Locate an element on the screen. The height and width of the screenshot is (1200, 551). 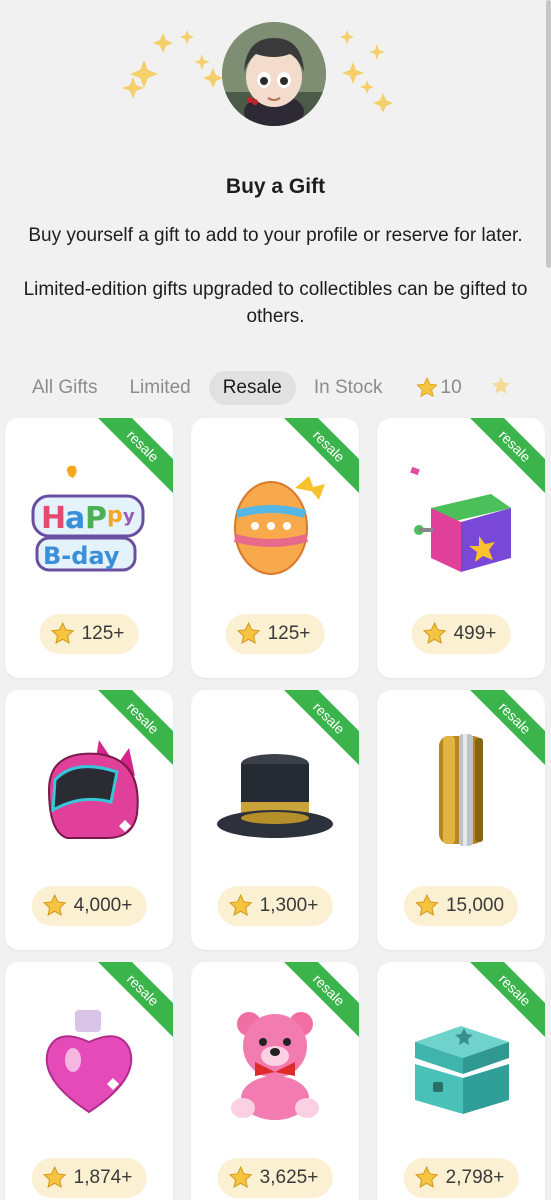
price-pill: 15,000 is located at coordinates (461, 906).